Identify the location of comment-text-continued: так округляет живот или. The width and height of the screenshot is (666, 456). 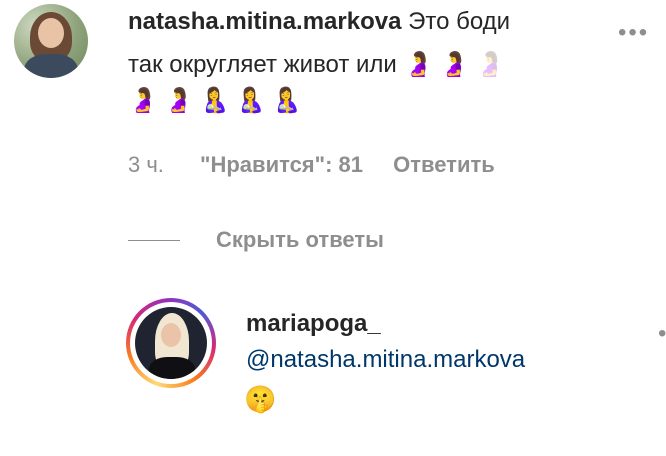
(262, 64).